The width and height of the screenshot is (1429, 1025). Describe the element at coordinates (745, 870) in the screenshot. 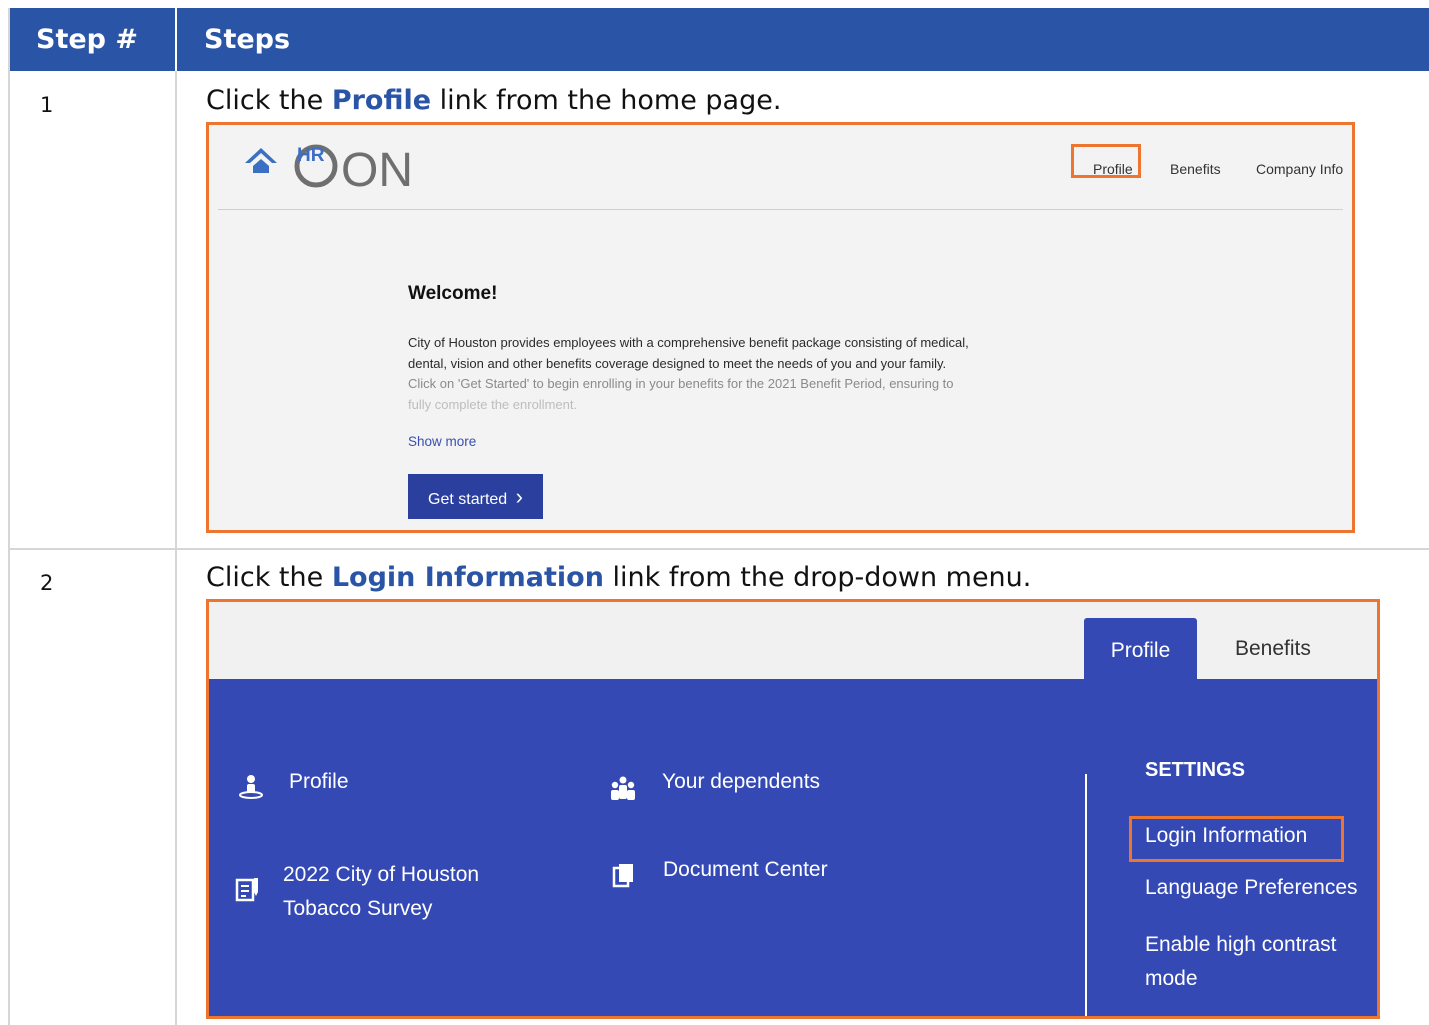

I see `menu-item-document-center: Document Center` at that location.